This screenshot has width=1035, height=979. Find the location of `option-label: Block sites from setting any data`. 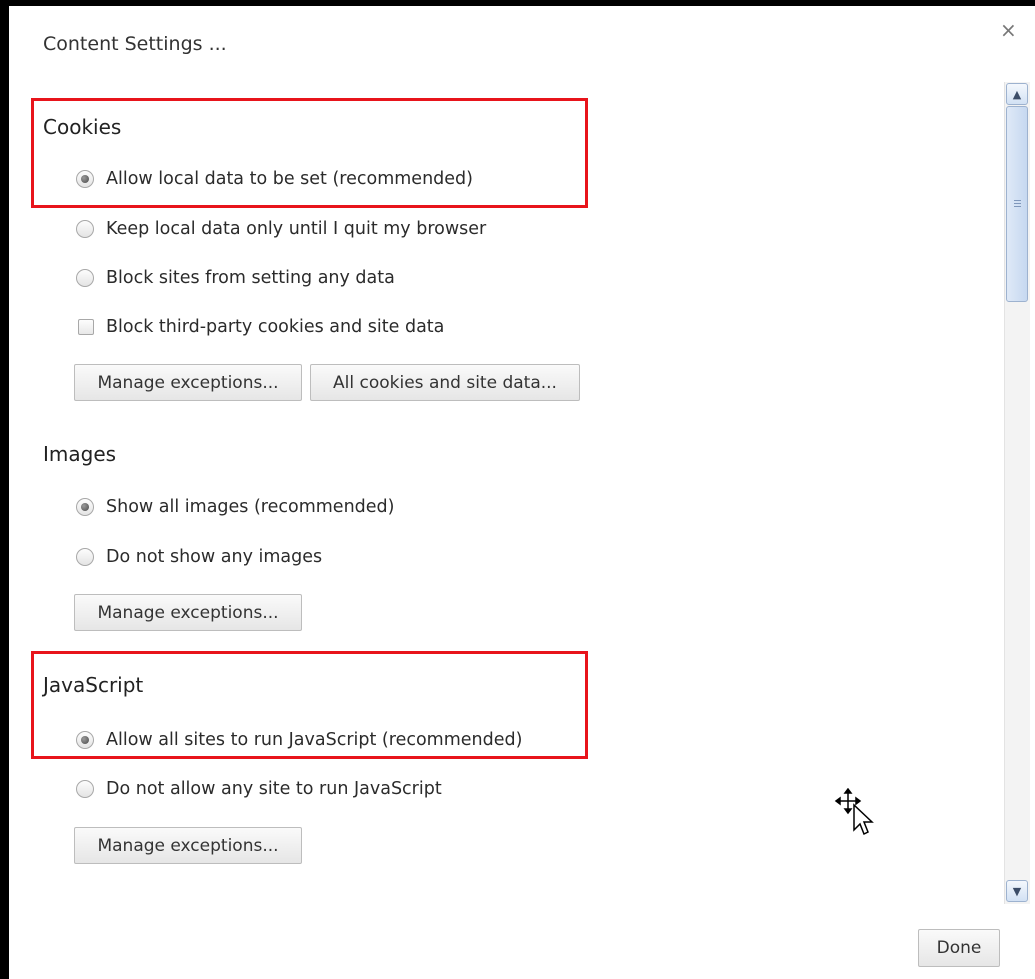

option-label: Block sites from setting any data is located at coordinates (250, 278).